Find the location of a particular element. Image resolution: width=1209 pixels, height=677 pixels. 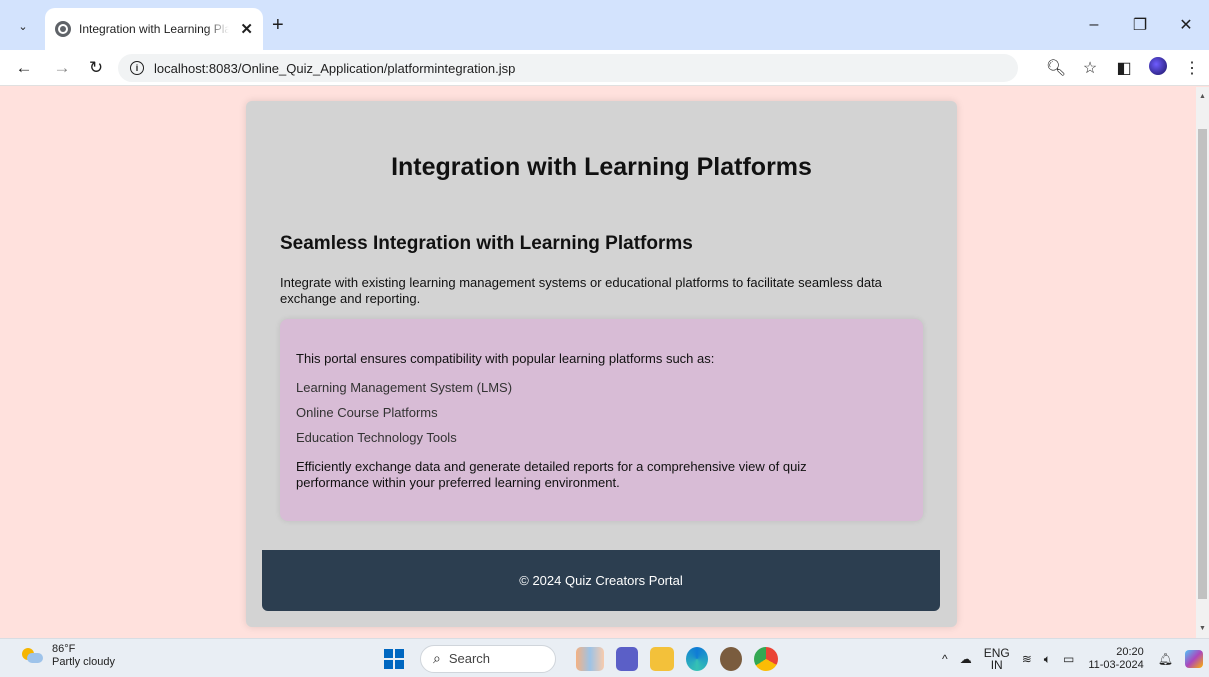

close-window-icon: ✕ is located at coordinates (1186, 25).